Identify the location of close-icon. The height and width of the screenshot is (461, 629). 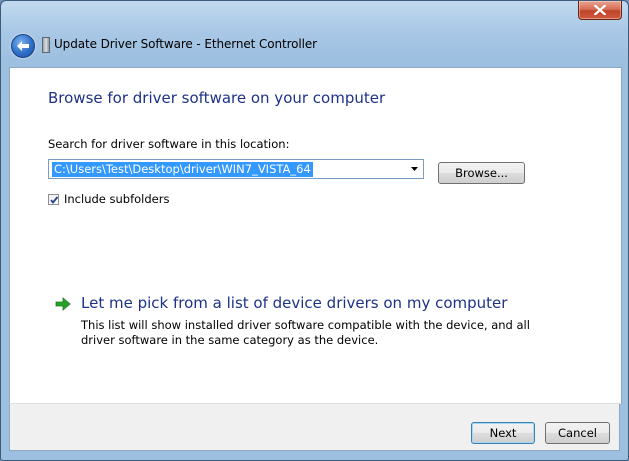
(600, 10).